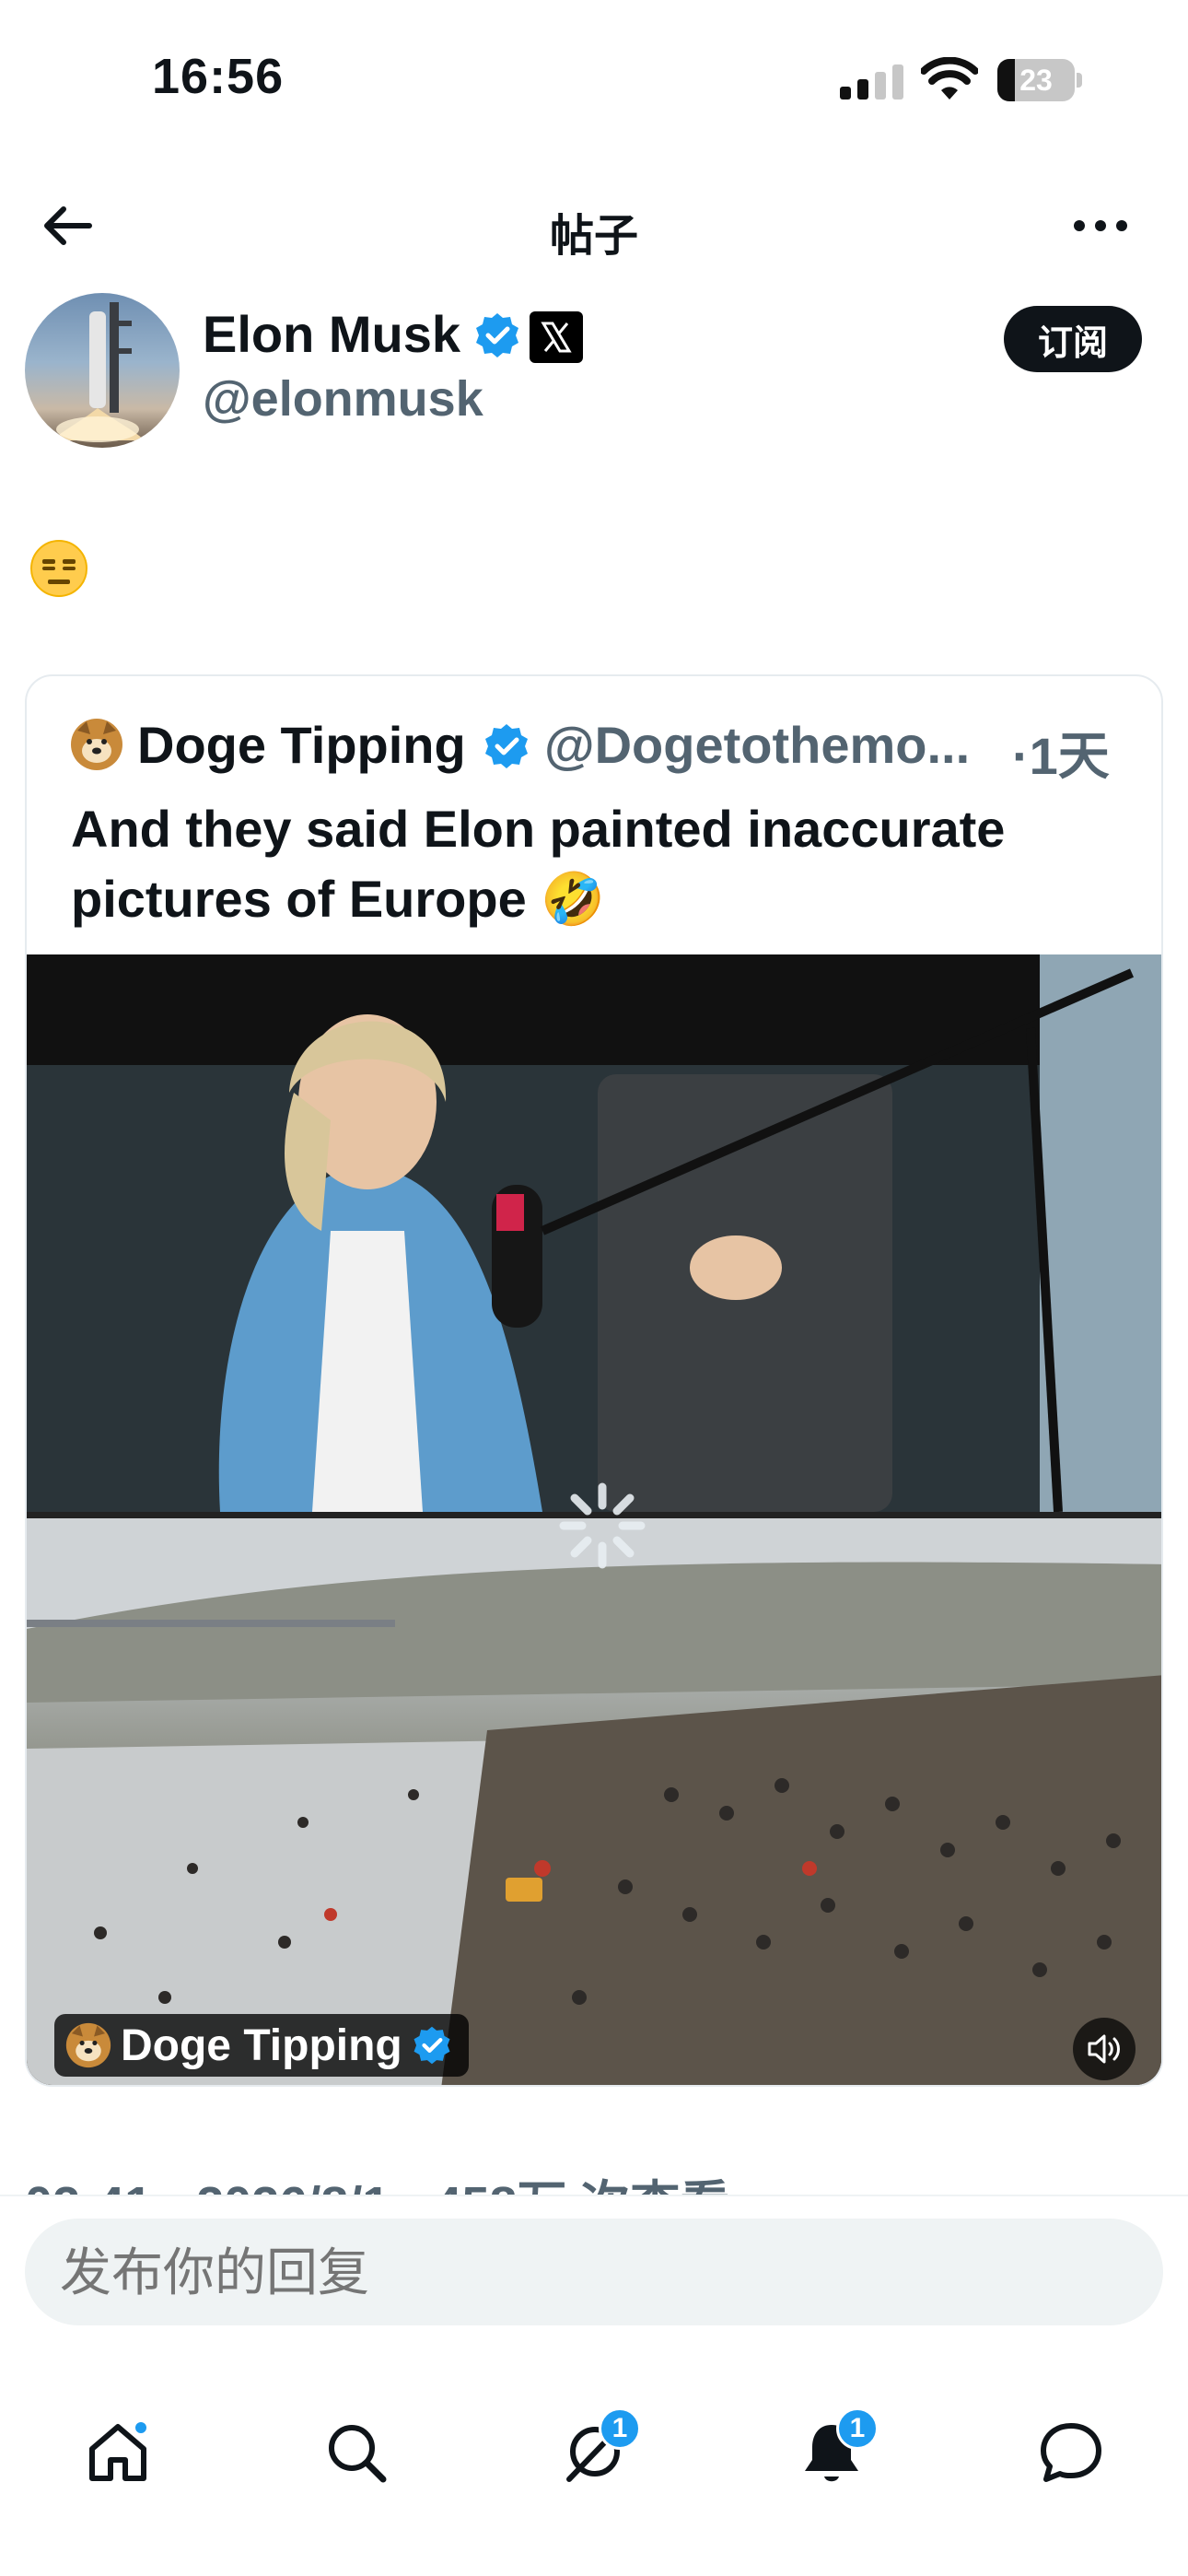  I want to click on page-title: 帖子, so click(593, 236).